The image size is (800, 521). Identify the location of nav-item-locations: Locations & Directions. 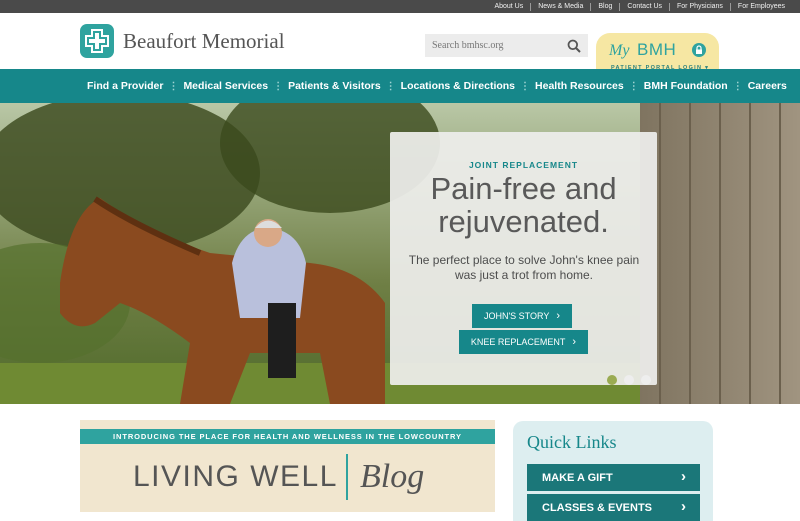
(458, 86).